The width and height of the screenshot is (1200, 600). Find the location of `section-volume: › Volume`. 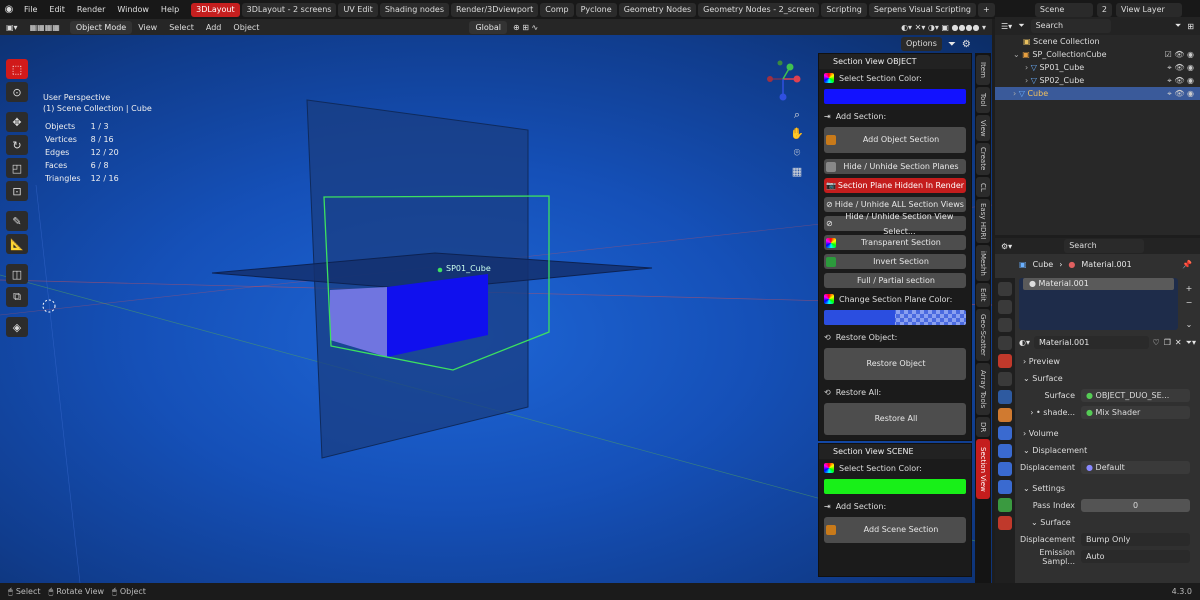

section-volume: › Volume is located at coordinates (1108, 433).